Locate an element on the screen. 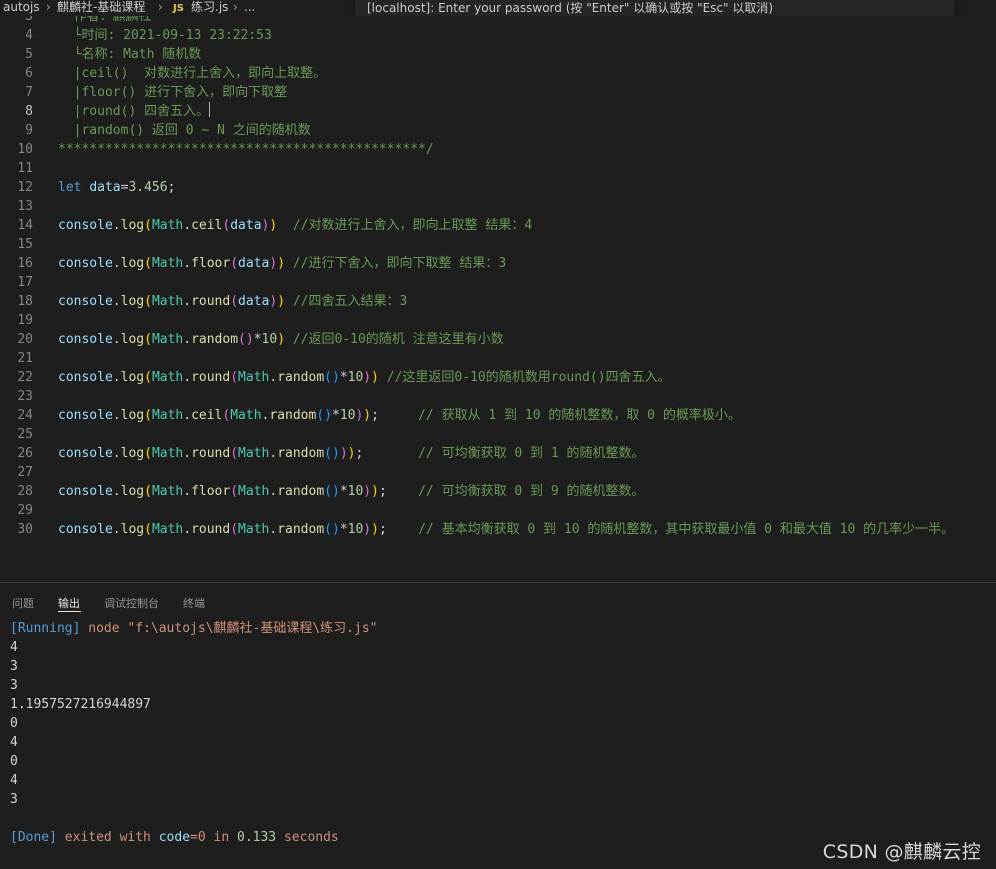 This screenshot has width=996, height=869. line-number: 20 is located at coordinates (25, 339).